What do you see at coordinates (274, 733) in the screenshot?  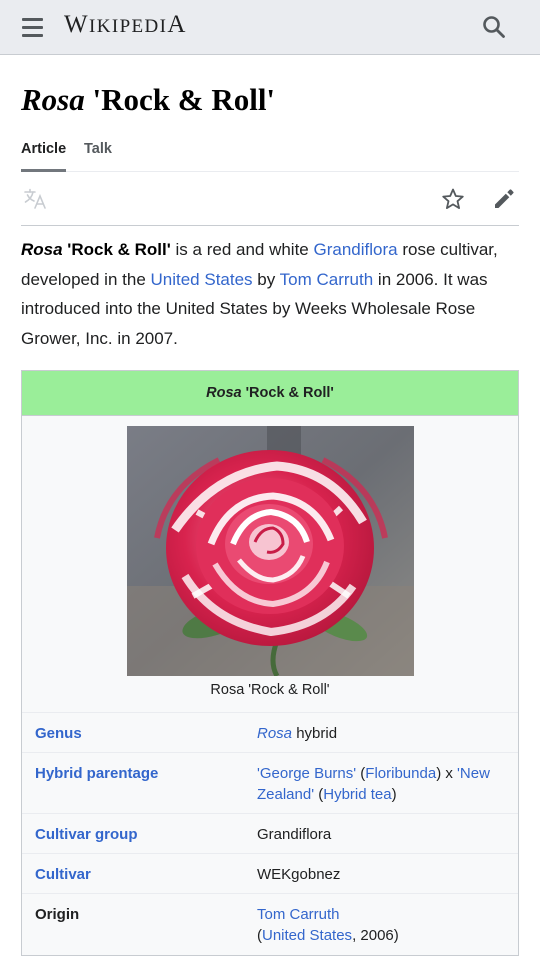 I see `link-rosa: Rosa` at bounding box center [274, 733].